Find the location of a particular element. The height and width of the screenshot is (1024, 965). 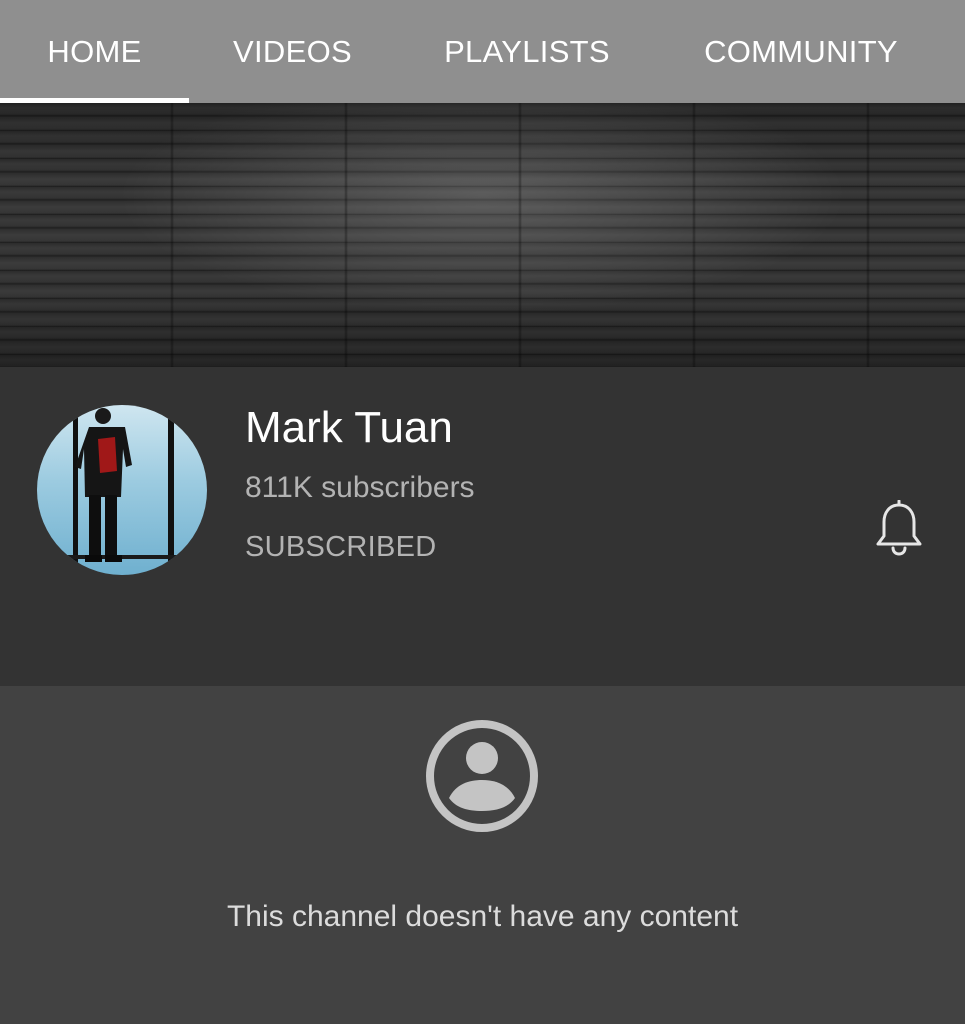

account-circle-icon is located at coordinates (482, 776).